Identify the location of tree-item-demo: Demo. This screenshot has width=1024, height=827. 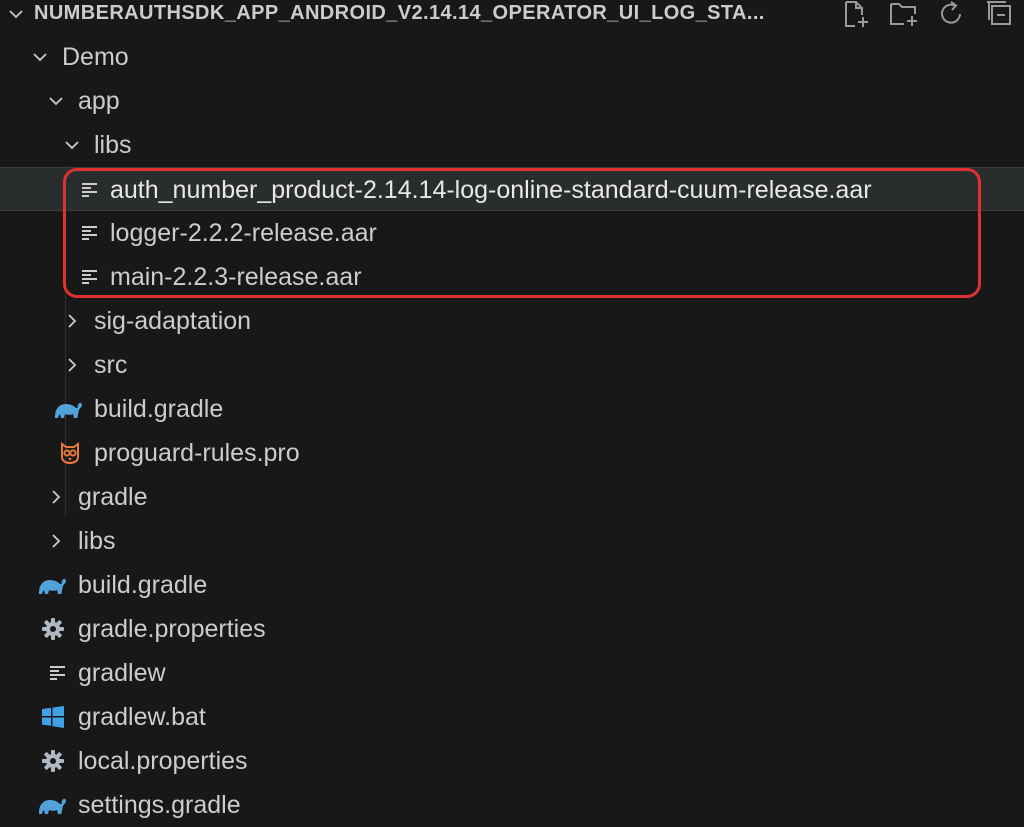
(512, 57).